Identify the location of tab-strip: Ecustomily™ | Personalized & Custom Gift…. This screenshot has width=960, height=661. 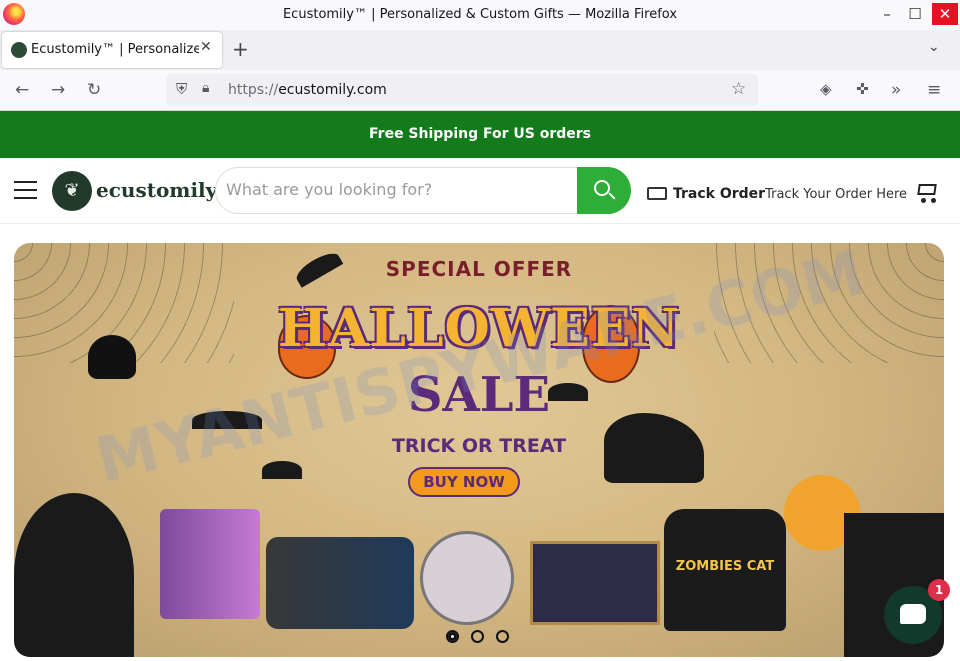
(480, 50).